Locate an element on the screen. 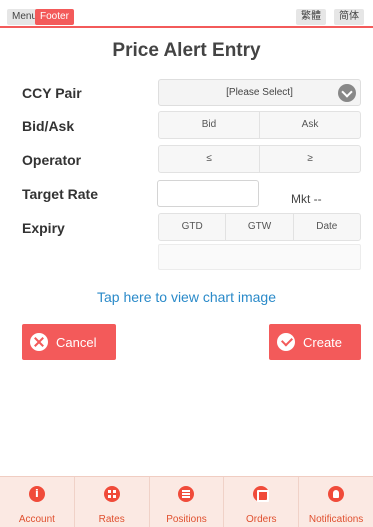 The width and height of the screenshot is (373, 527). cancel-button-label: Cancel is located at coordinates (76, 342).